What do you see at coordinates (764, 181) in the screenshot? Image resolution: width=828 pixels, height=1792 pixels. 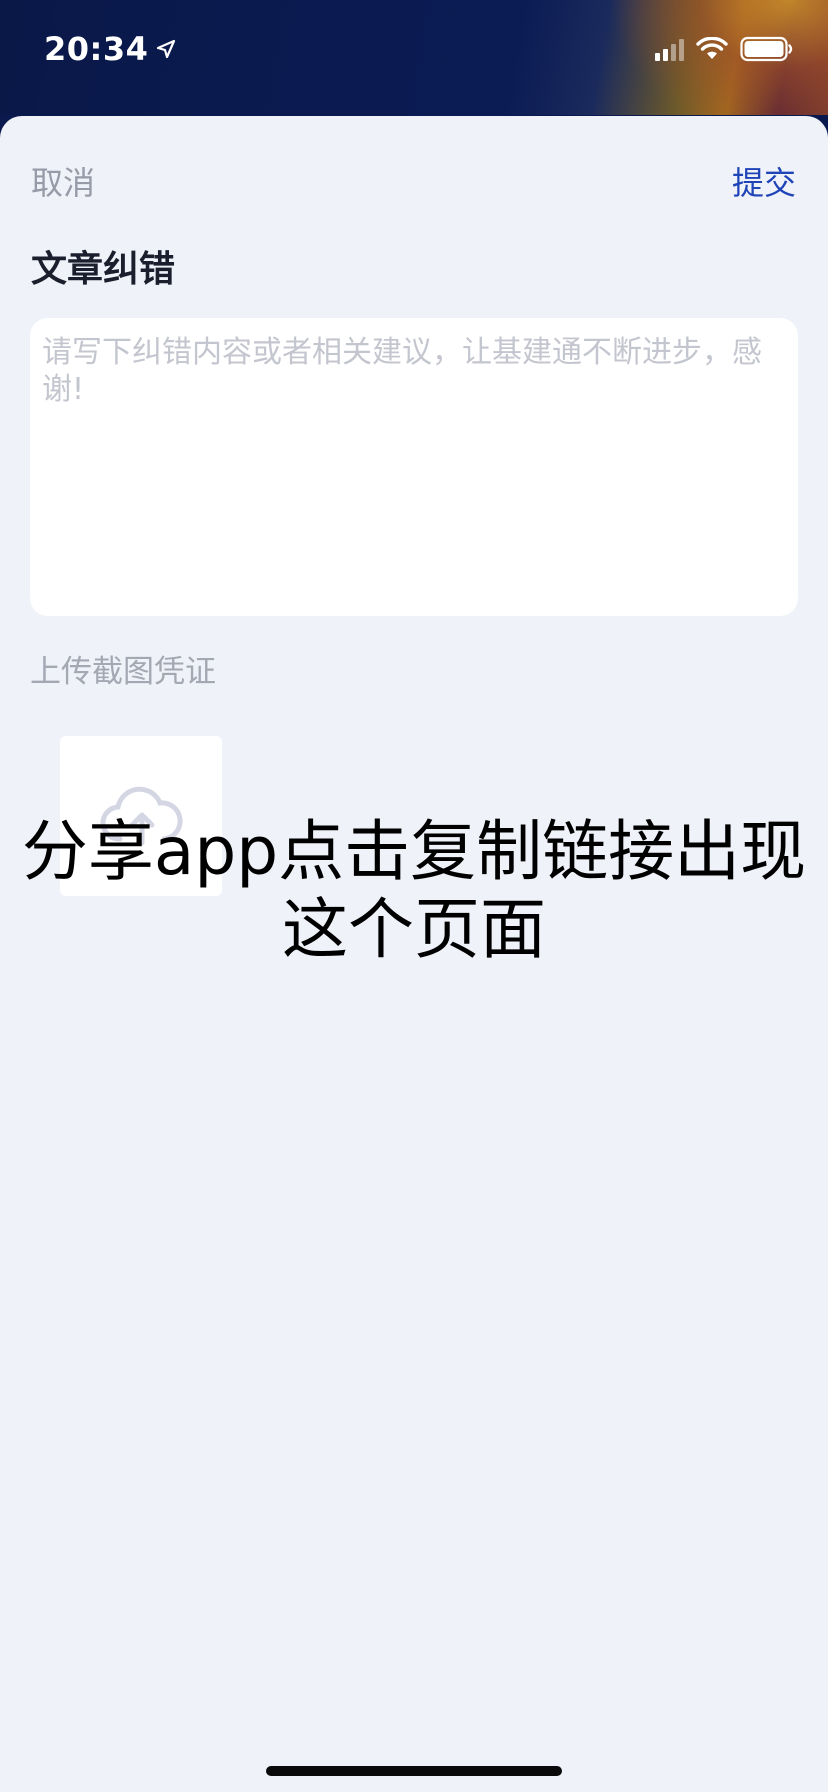 I see `submit-button: 提交` at bounding box center [764, 181].